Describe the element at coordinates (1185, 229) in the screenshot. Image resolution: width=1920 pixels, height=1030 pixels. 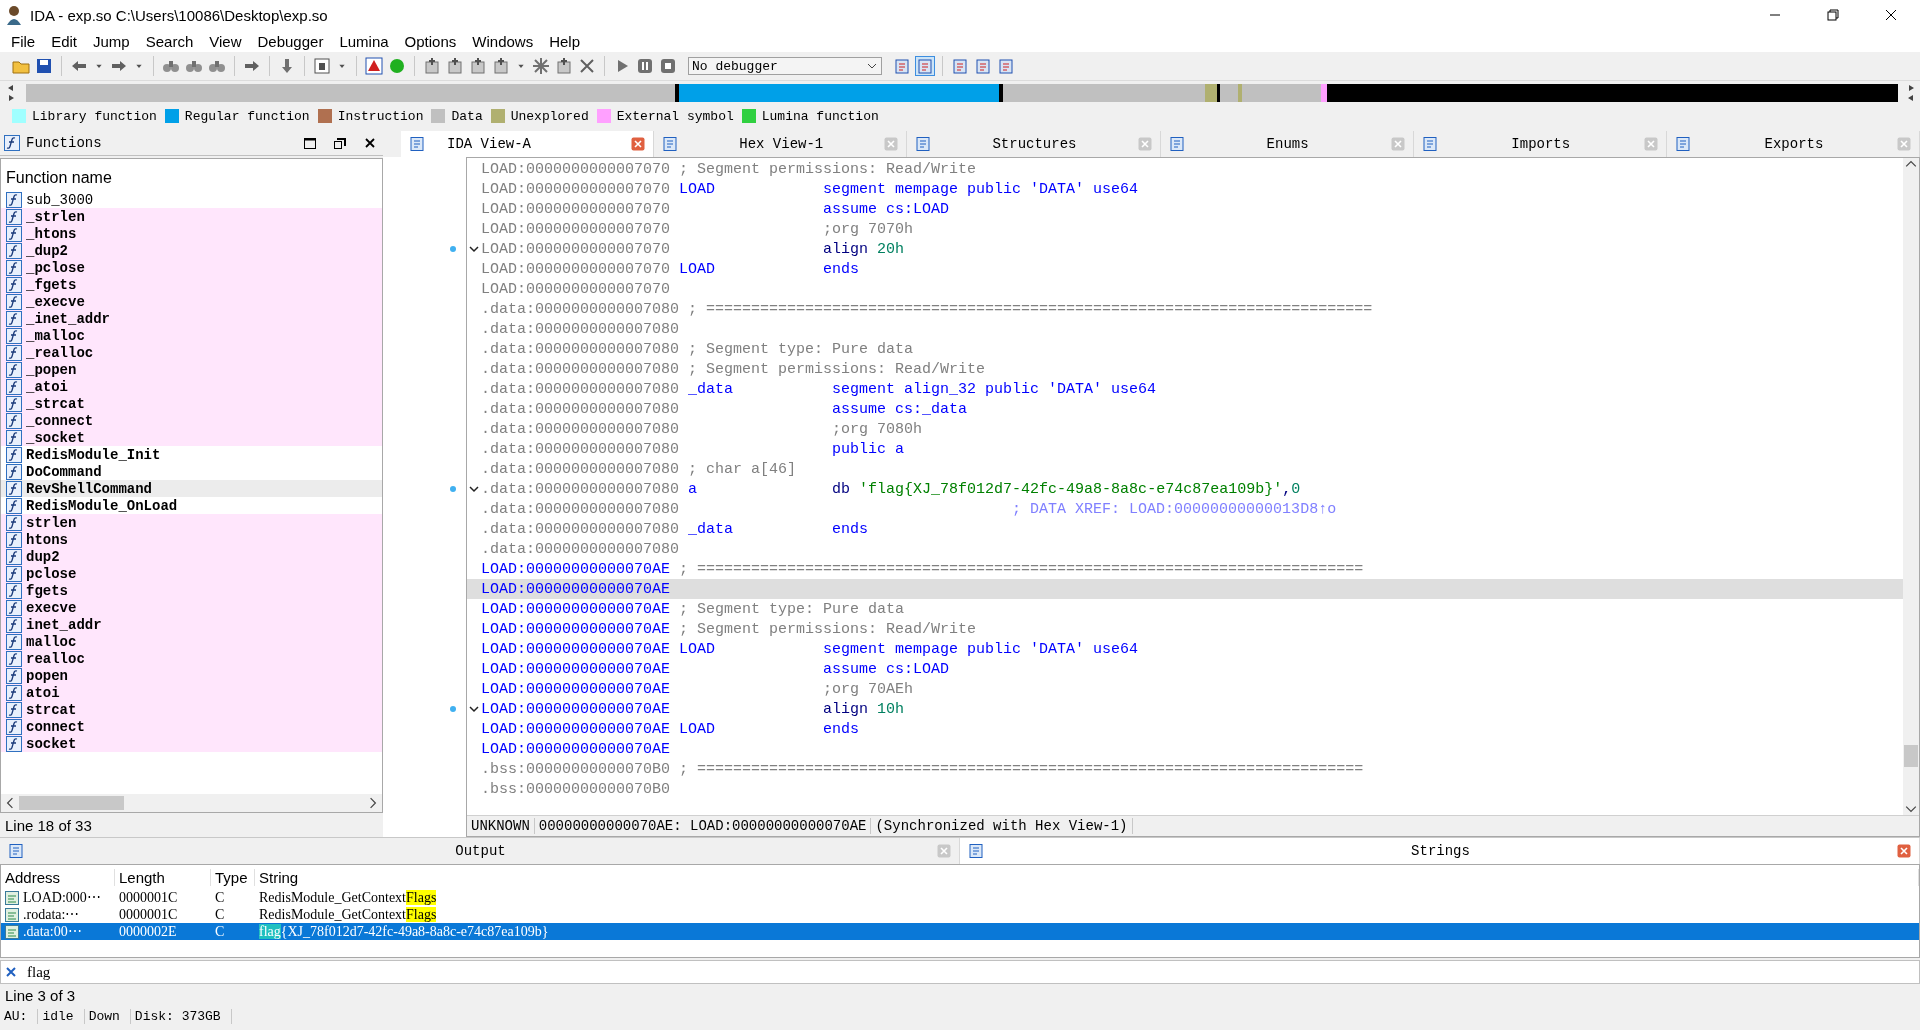
I see `code-line: LOAD:0000000000007070 ;org 7070h` at that location.